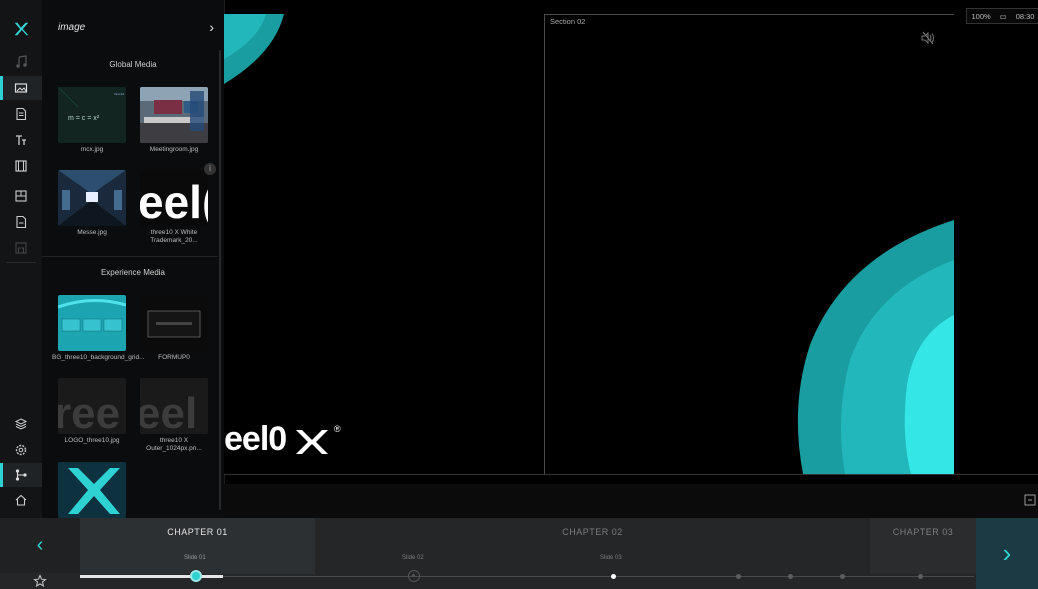 This screenshot has width=1038, height=589. What do you see at coordinates (592, 532) in the screenshot?
I see `chapter-label: CHAPTER 02` at bounding box center [592, 532].